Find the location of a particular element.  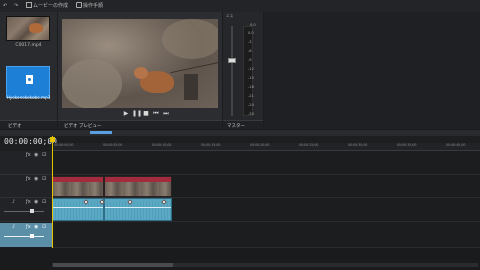

preview-panel-tab: ビデオ プレビュー is located at coordinates (140, 124).